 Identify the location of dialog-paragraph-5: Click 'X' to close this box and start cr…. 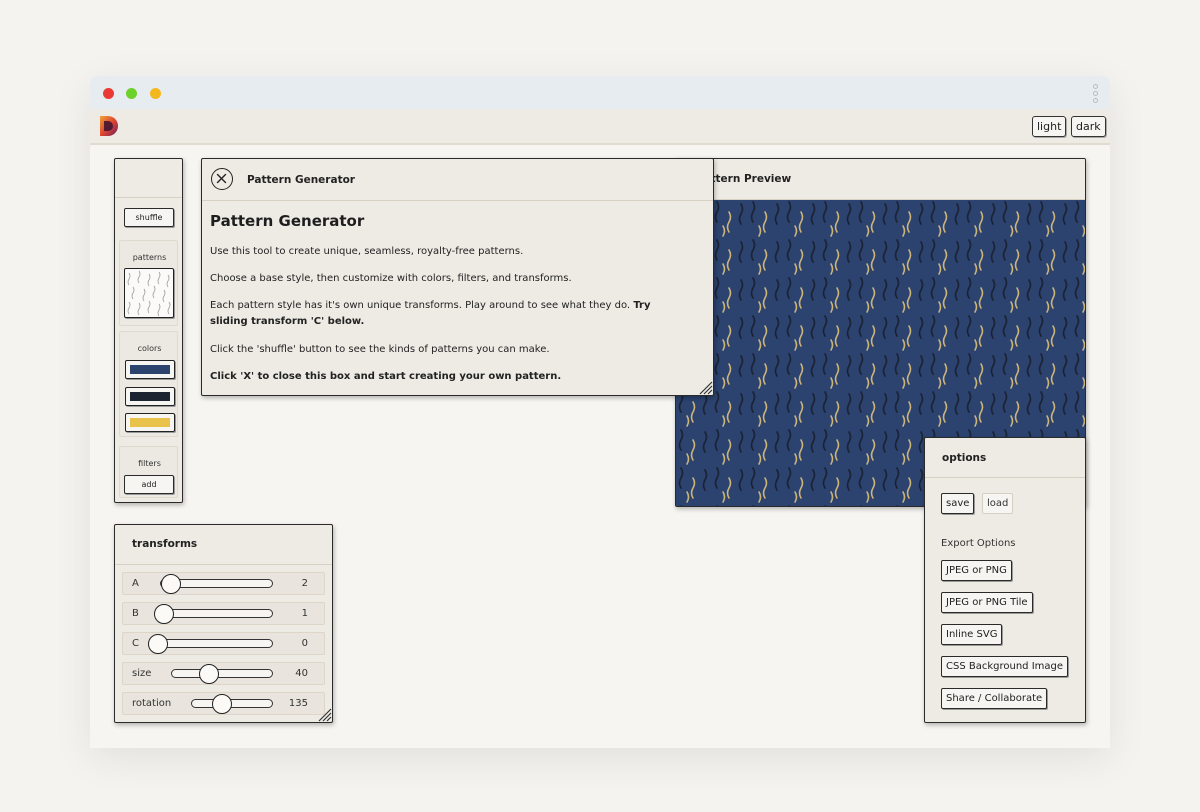
(386, 376).